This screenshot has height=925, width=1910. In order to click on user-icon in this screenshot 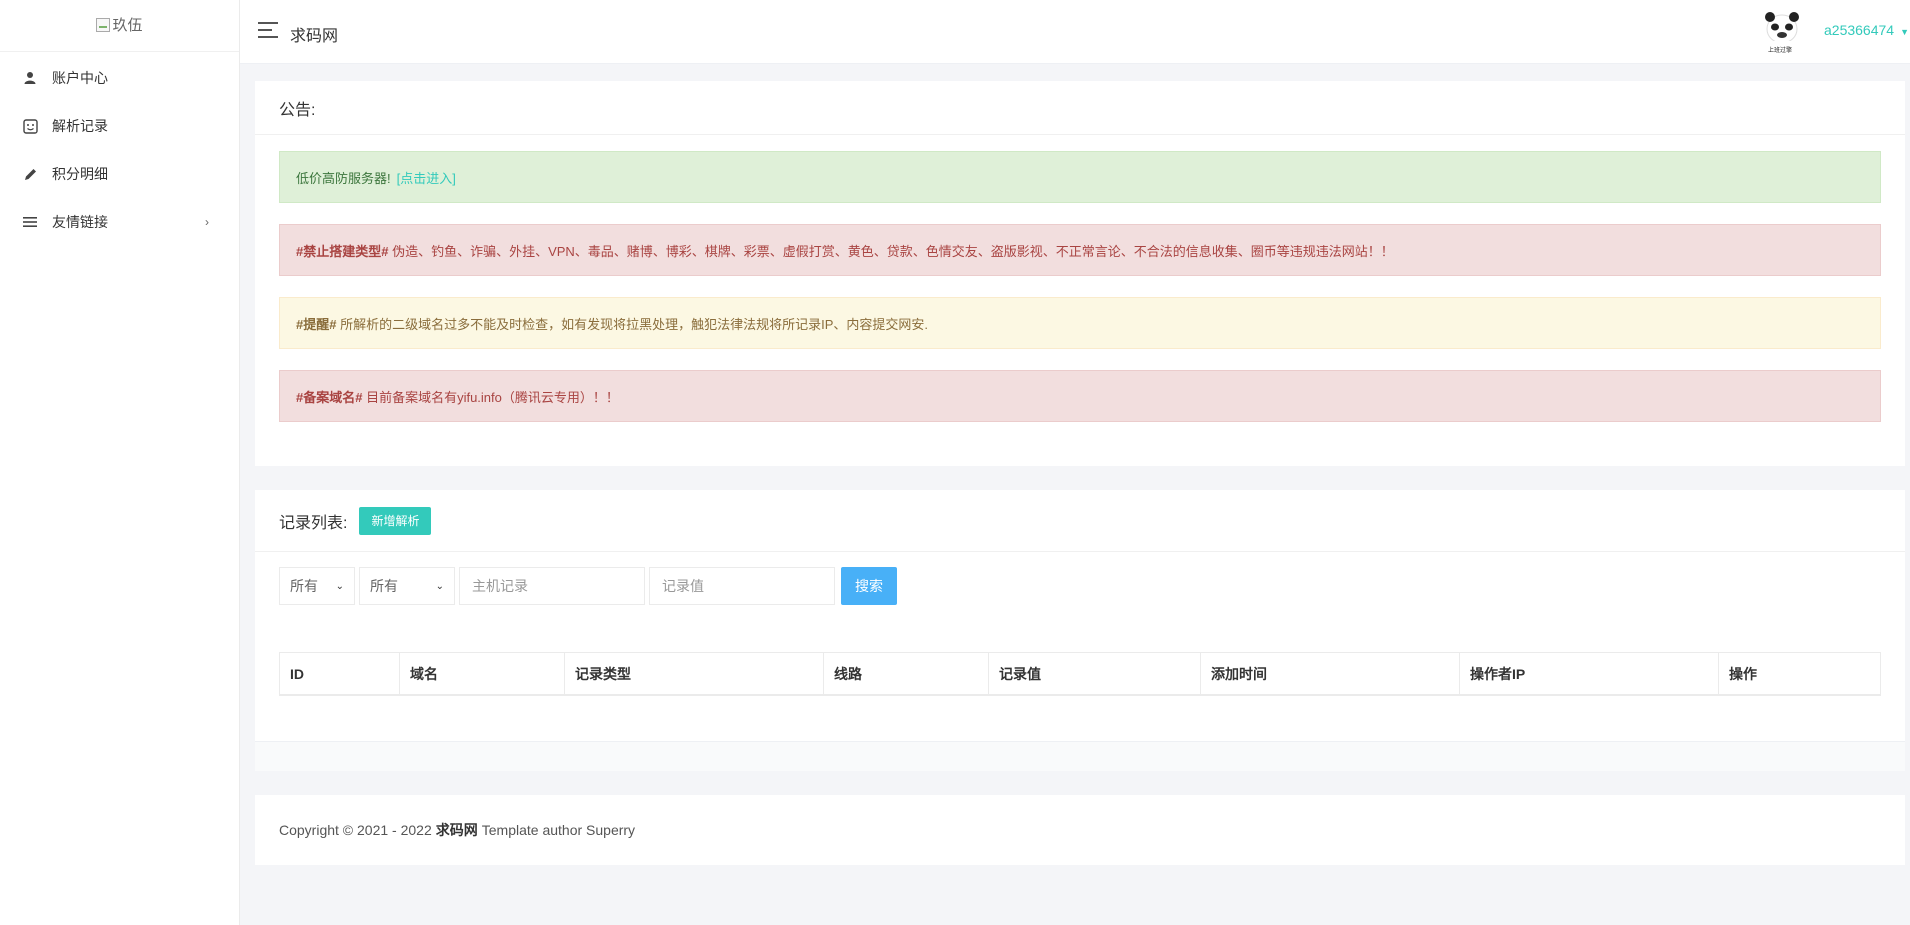, I will do `click(30, 78)`.